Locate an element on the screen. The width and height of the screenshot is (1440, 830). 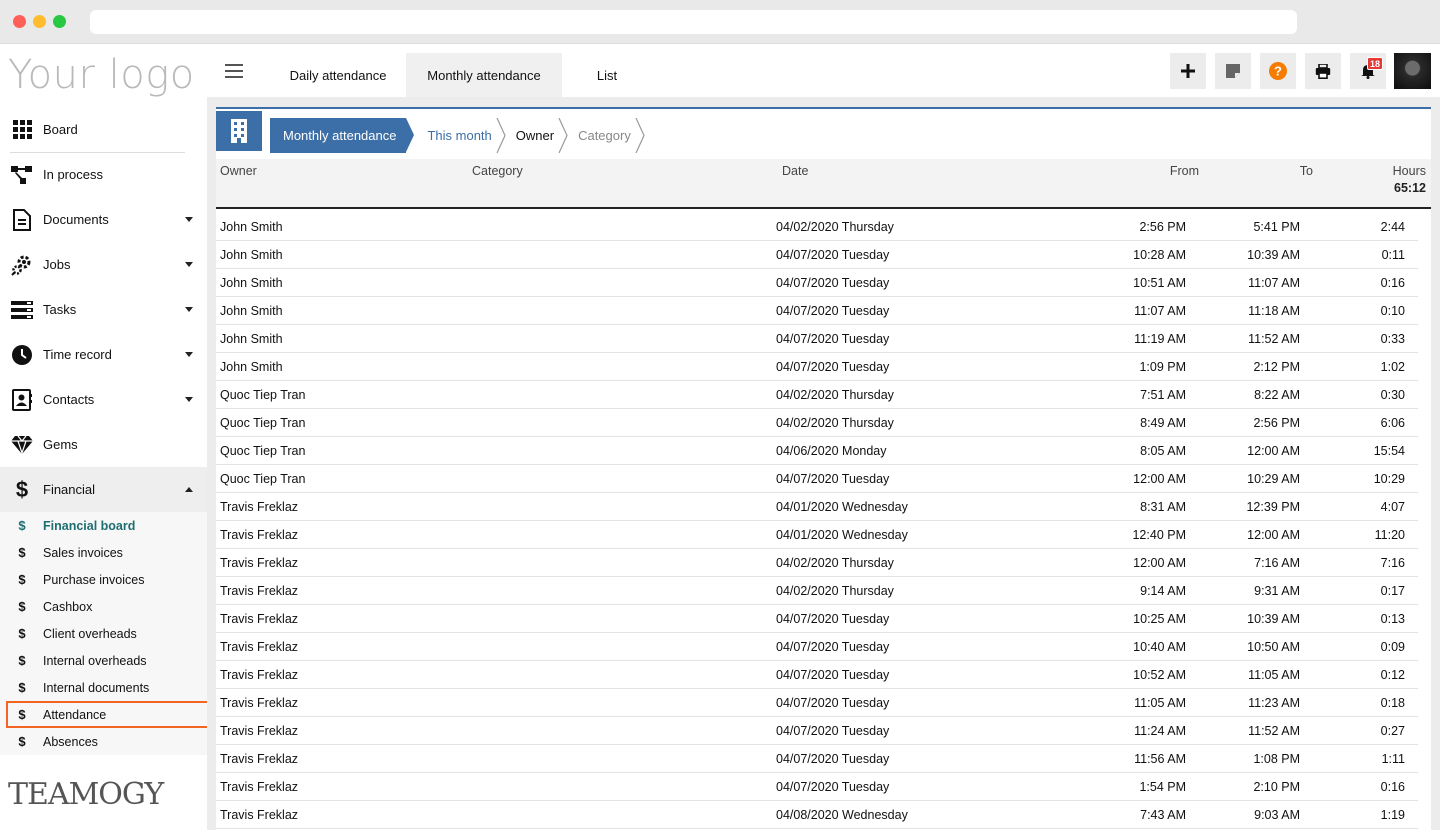
sidebar-subitem-attendance: $ Attendance is located at coordinates (107, 714).